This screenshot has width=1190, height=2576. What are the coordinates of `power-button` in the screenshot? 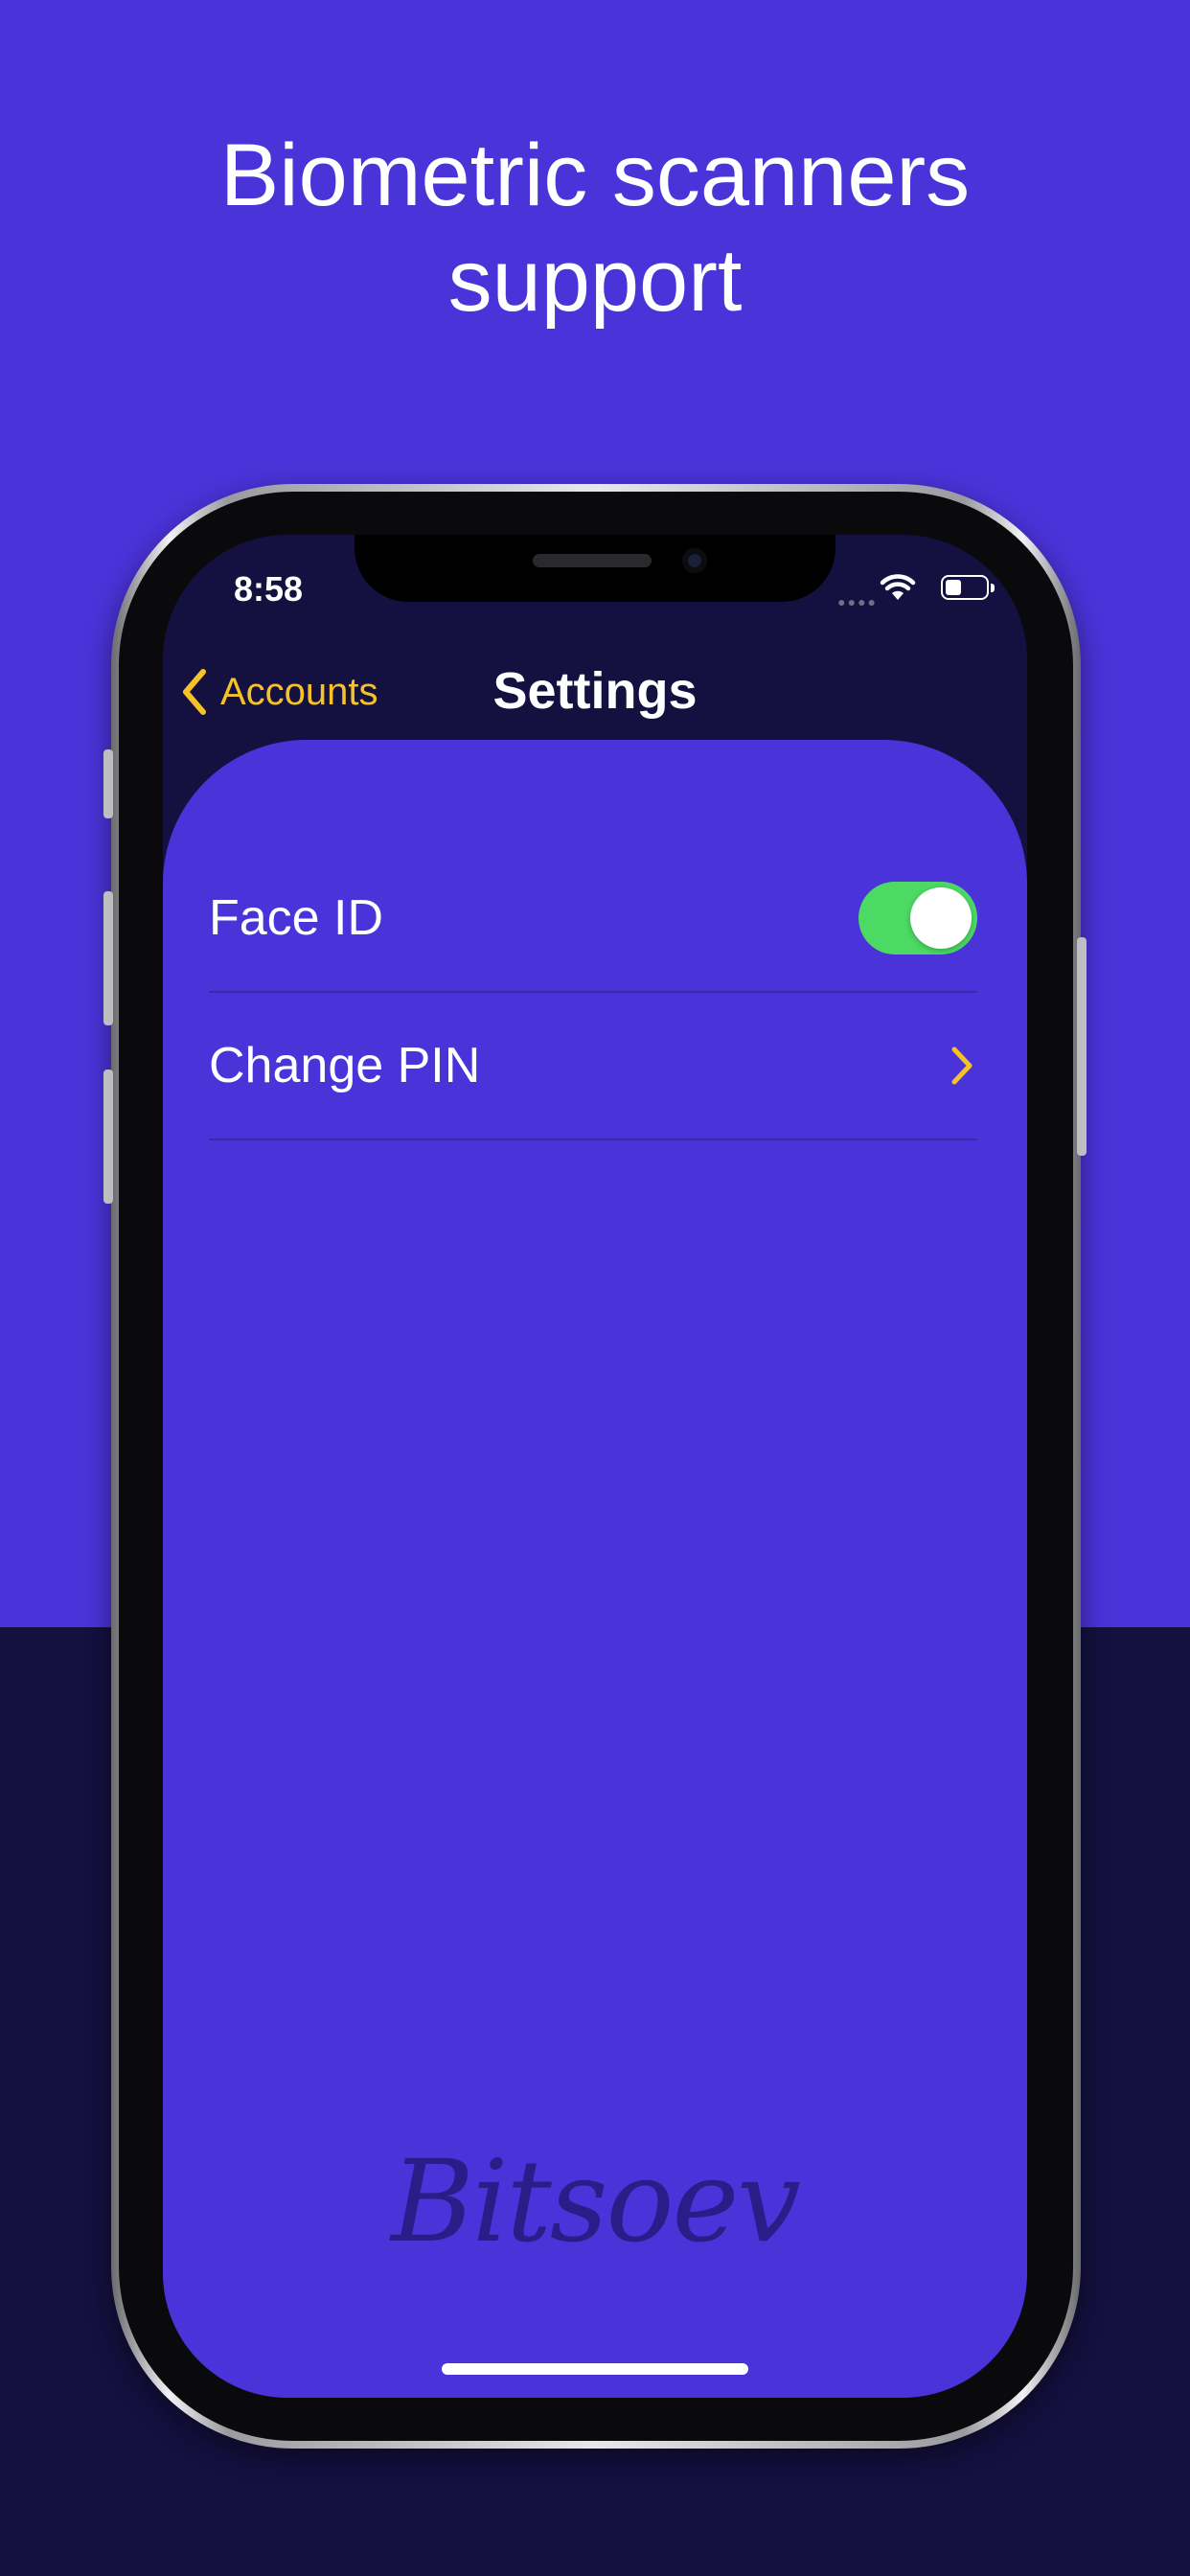 It's located at (1082, 1046).